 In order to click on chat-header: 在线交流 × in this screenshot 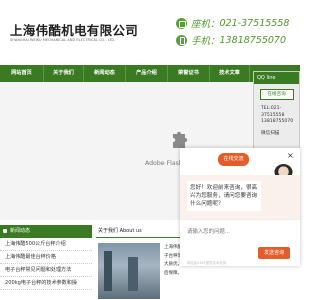, I will do `click(240, 165)`.